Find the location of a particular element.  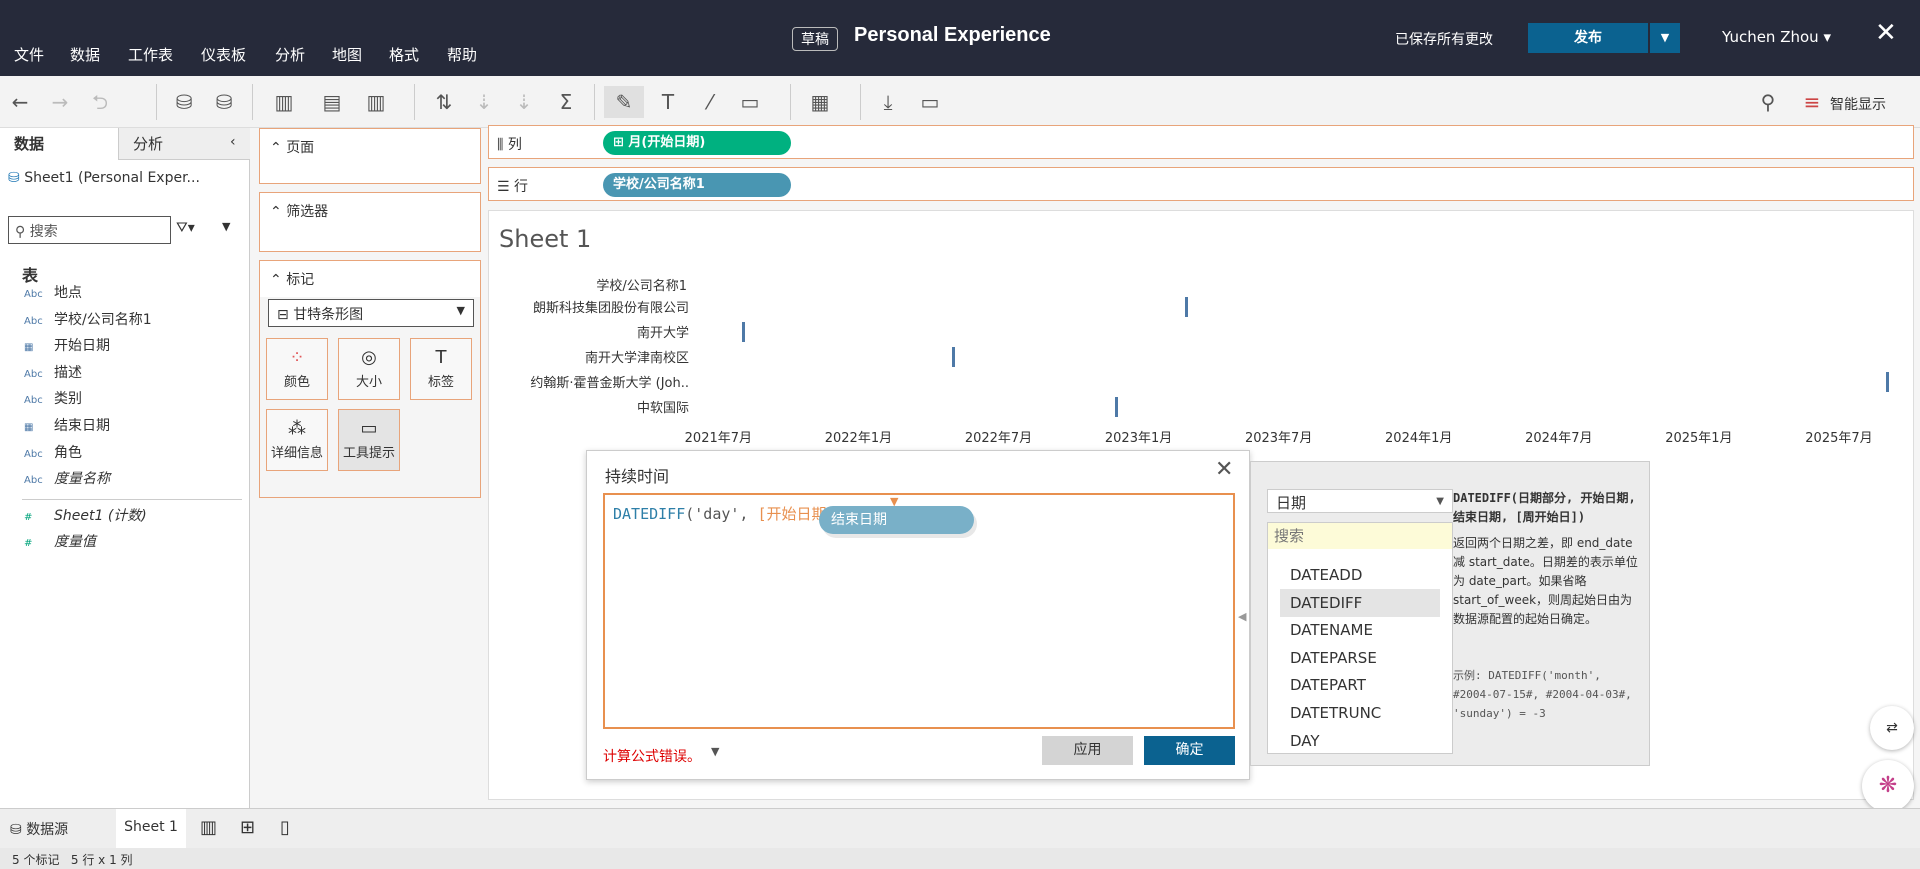

field-item: Abc 描述 is located at coordinates (53, 373).